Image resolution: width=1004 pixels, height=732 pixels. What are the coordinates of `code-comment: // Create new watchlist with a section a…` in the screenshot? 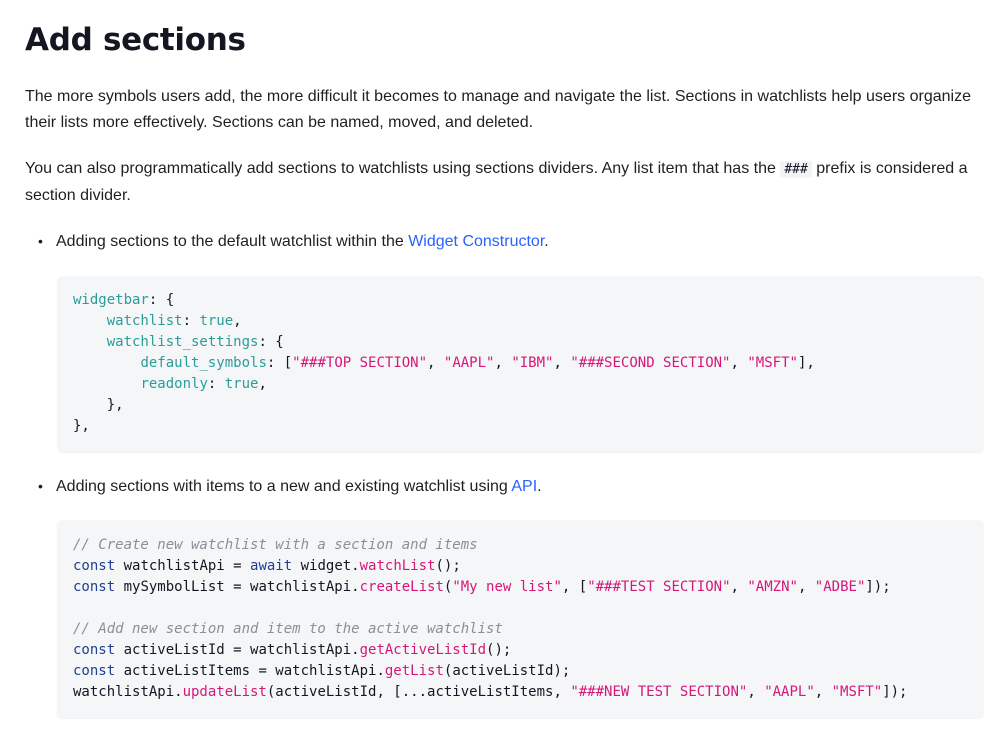 It's located at (275, 545).